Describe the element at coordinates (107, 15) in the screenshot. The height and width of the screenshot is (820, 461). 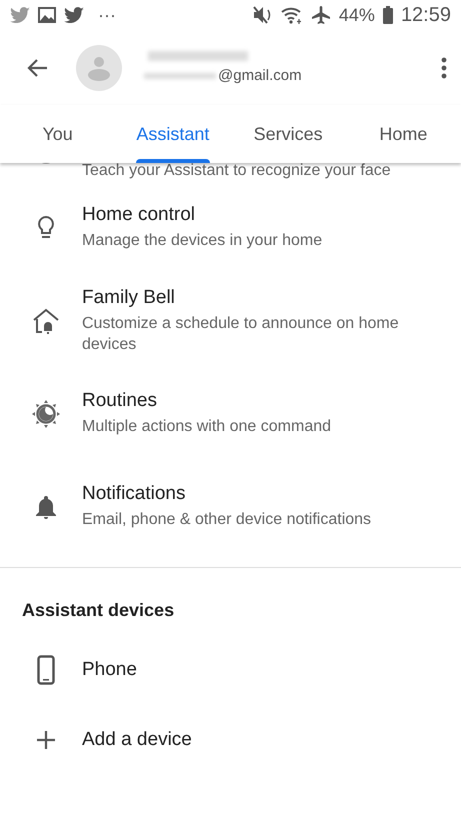
I see `more-notifications-text: ···` at that location.